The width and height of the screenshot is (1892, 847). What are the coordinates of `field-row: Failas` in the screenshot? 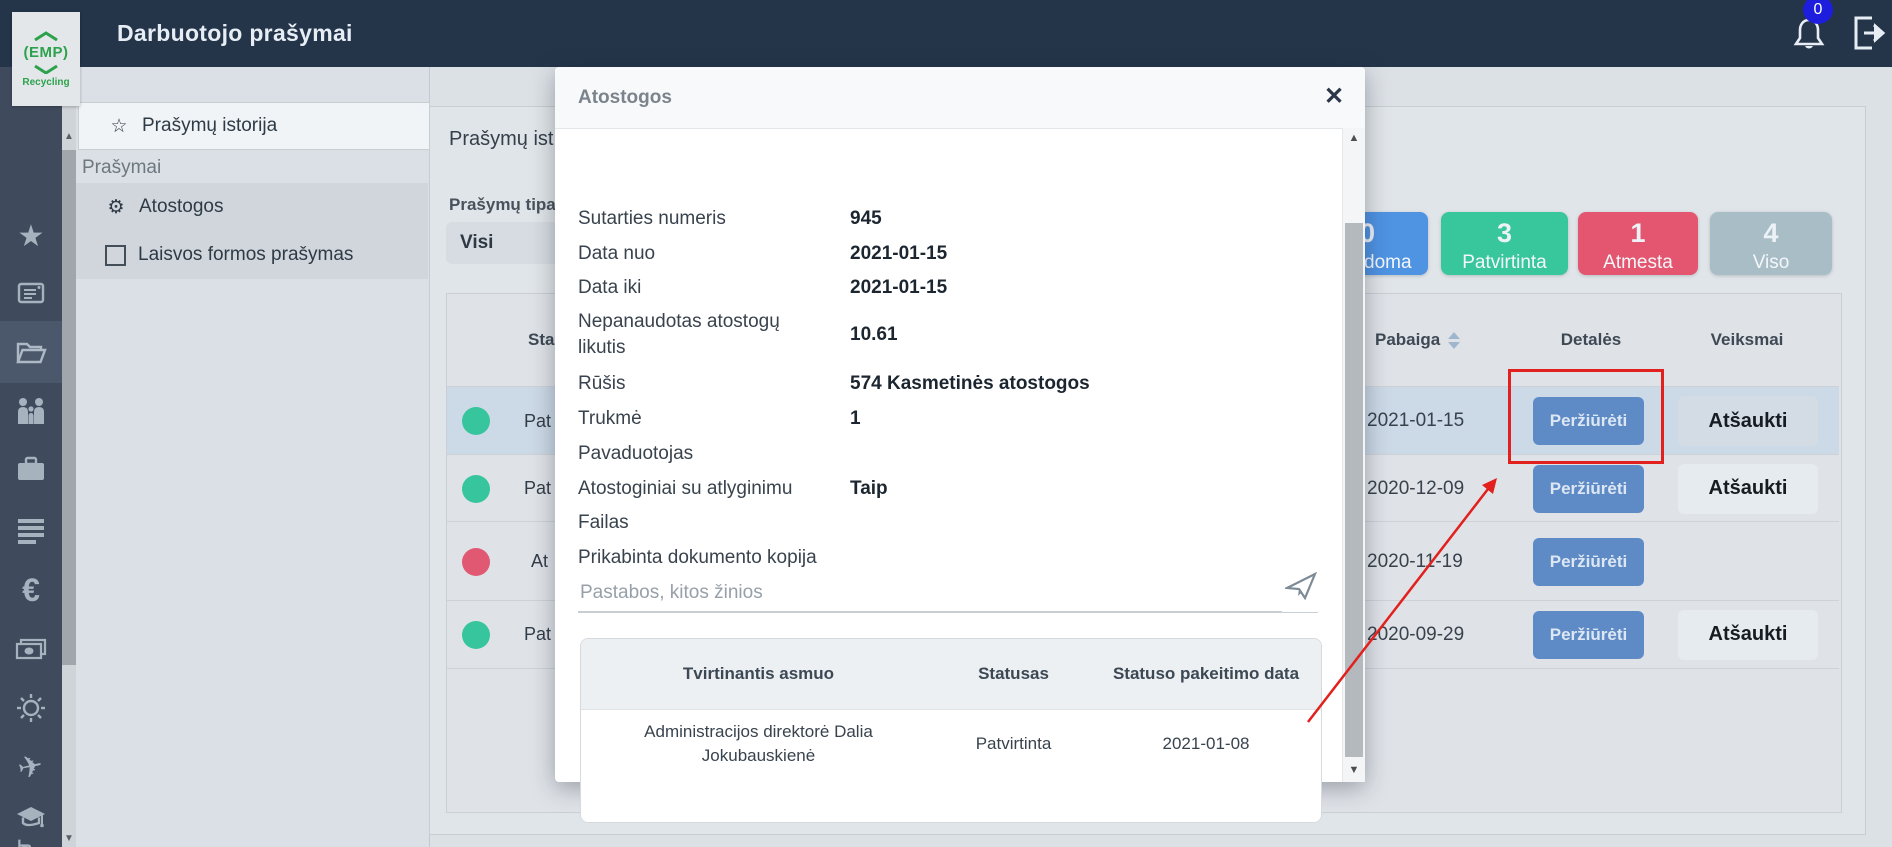 It's located at (948, 523).